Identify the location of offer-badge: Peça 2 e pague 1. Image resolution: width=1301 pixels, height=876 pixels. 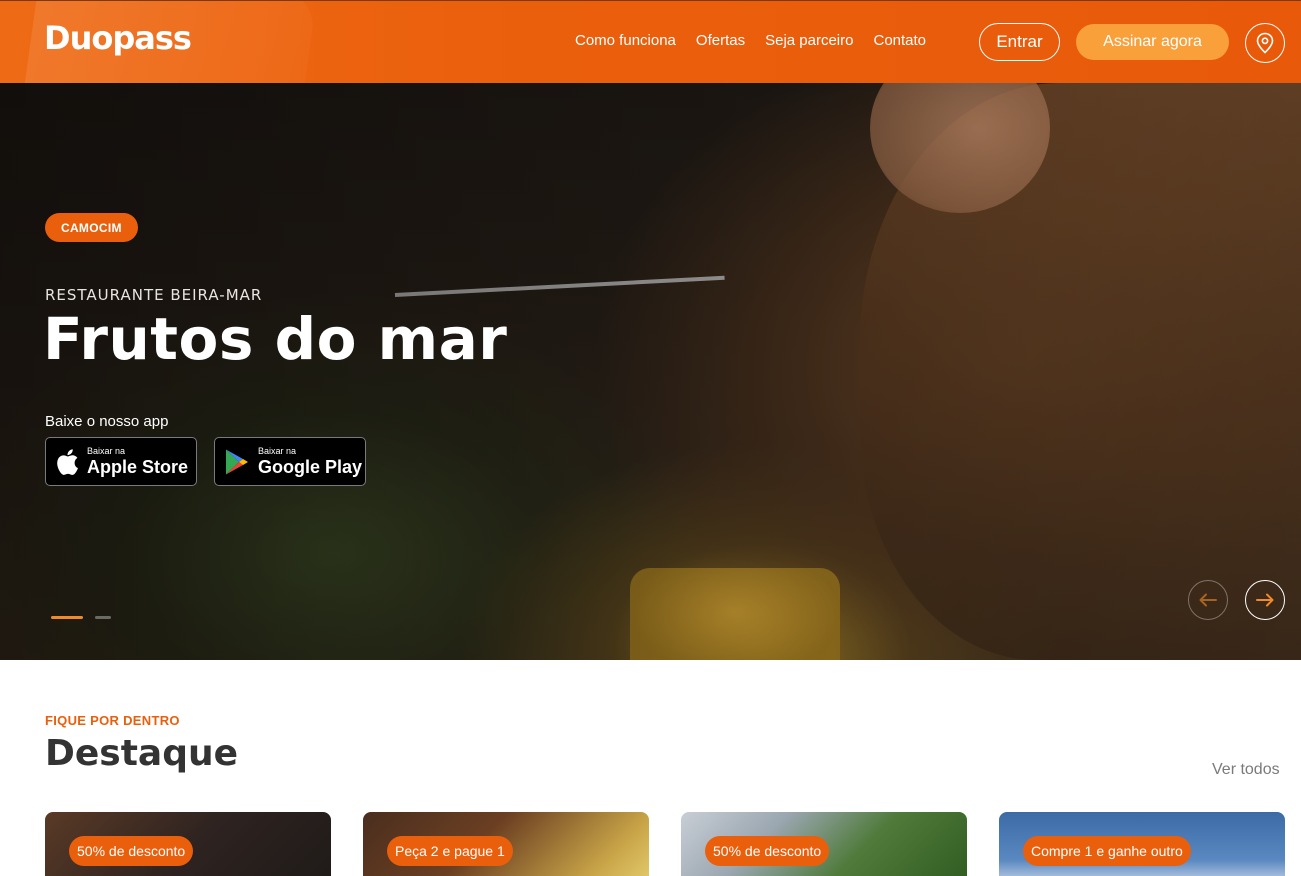
(450, 851).